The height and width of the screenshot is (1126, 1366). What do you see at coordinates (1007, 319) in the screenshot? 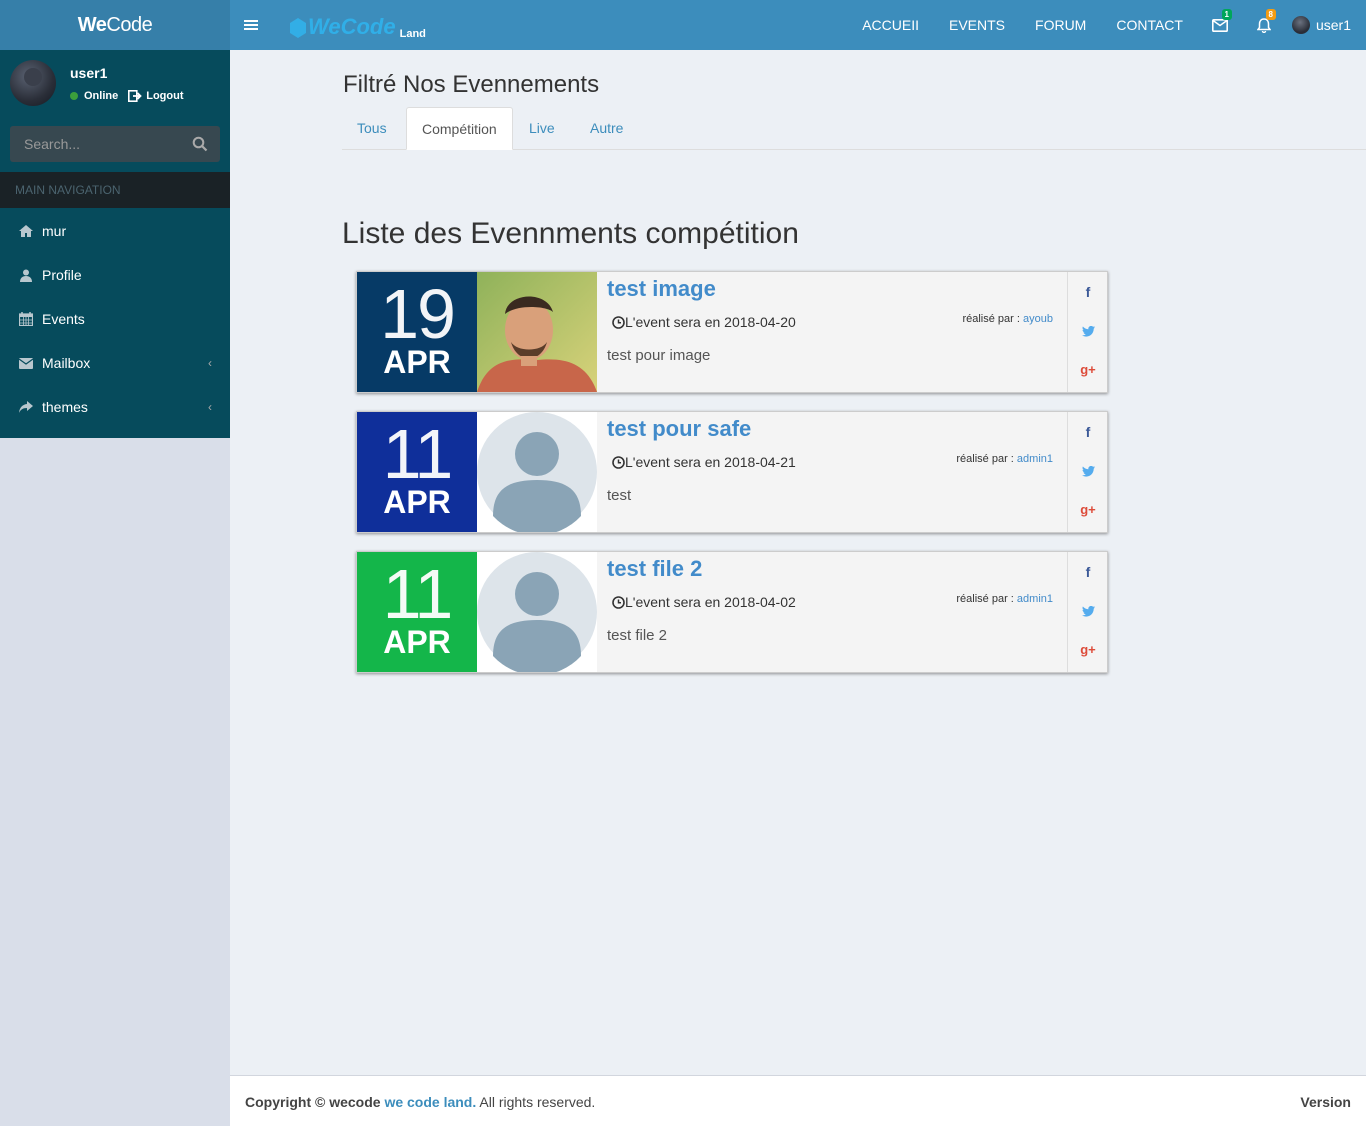
I see `event-author: réalisé par : ayoub` at bounding box center [1007, 319].